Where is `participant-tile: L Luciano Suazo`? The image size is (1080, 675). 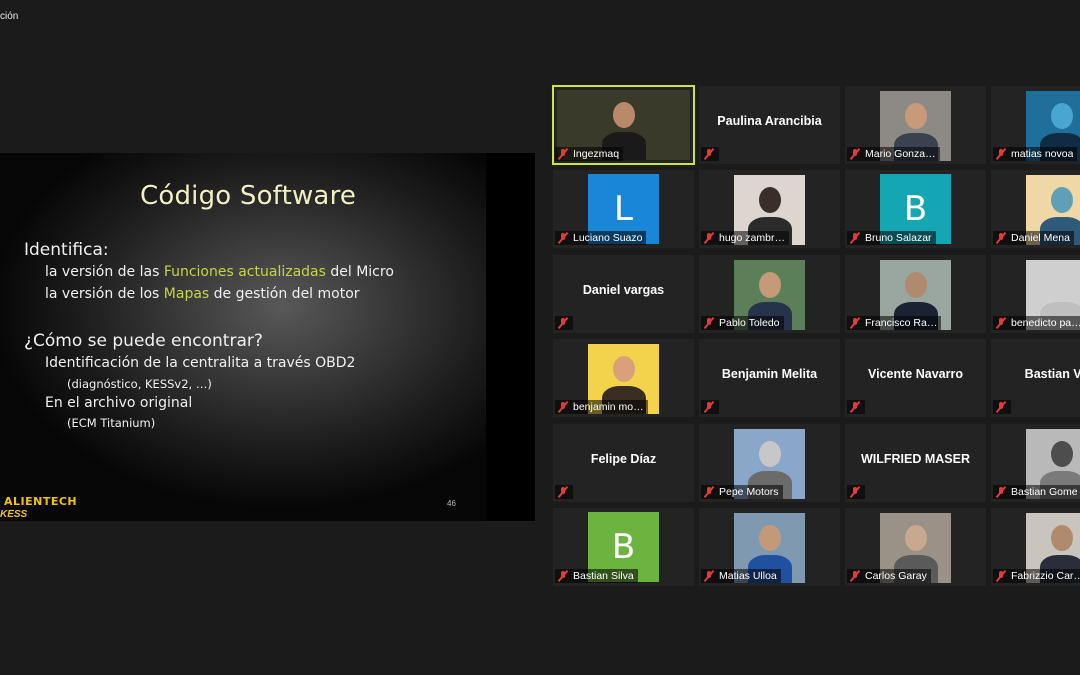 participant-tile: L Luciano Suazo is located at coordinates (623, 209).